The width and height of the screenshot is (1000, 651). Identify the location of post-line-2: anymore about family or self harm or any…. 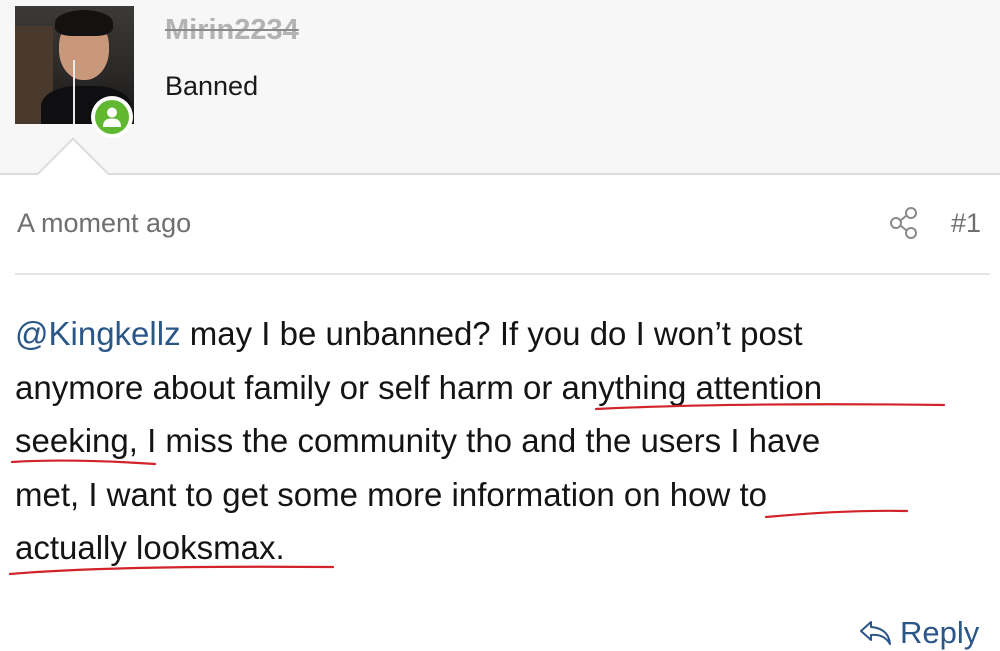
(419, 387).